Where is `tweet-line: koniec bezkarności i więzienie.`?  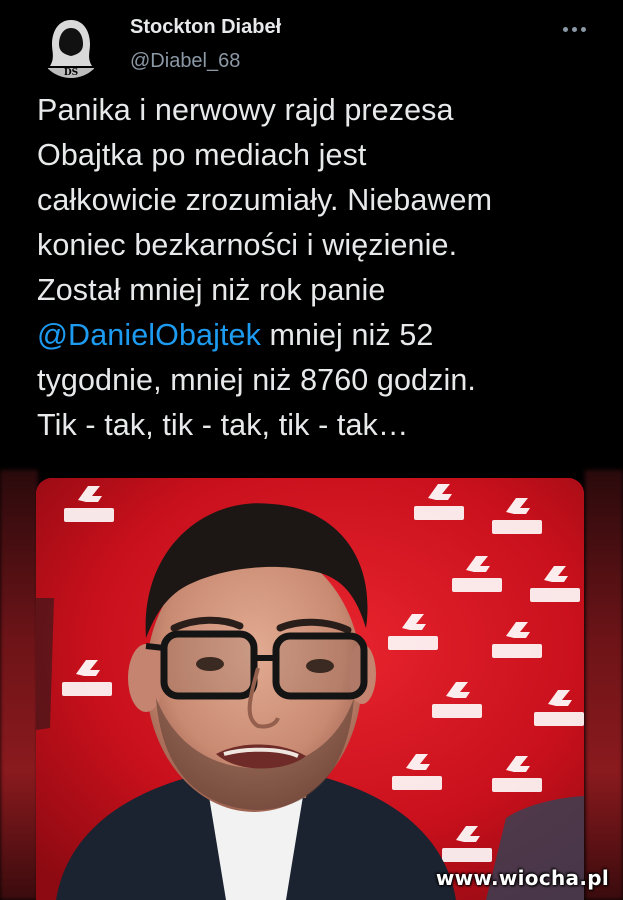
tweet-line: koniec bezkarności i więzienie. is located at coordinates (247, 245).